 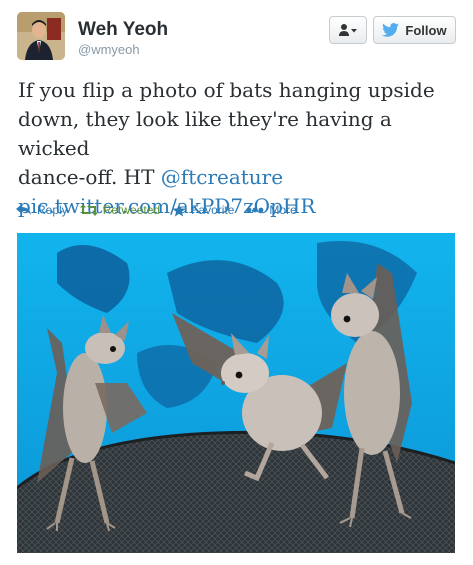 What do you see at coordinates (391, 30) in the screenshot?
I see `twitter-bird-icon` at bounding box center [391, 30].